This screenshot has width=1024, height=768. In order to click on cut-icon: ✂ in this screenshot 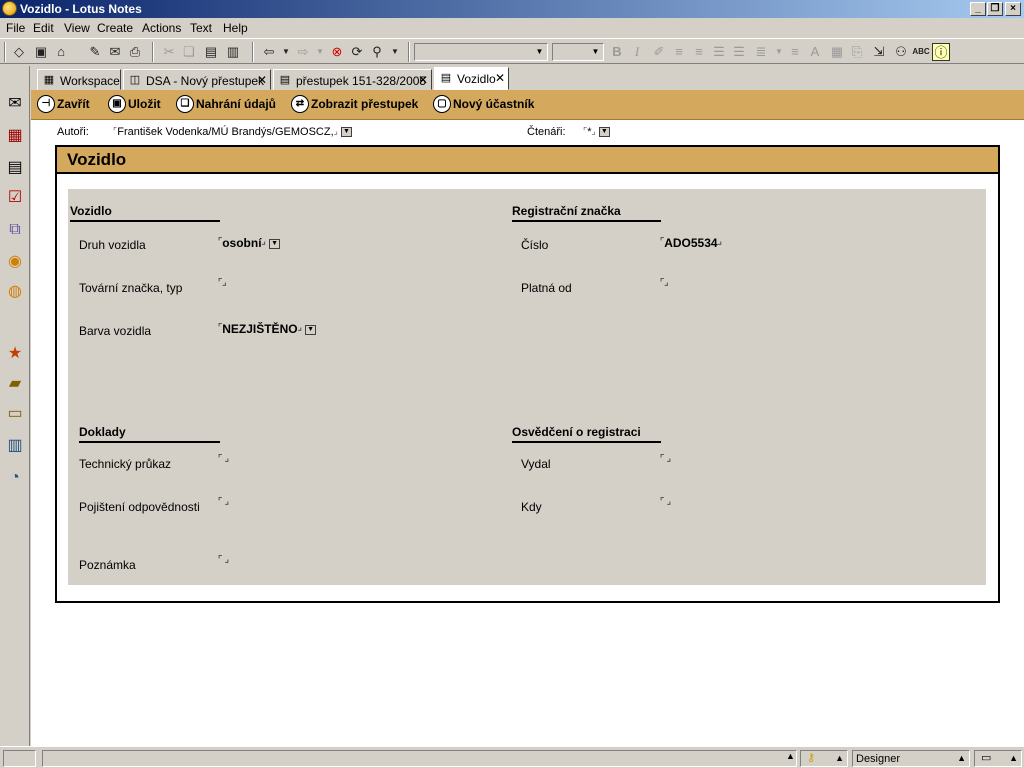, I will do `click(169, 52)`.